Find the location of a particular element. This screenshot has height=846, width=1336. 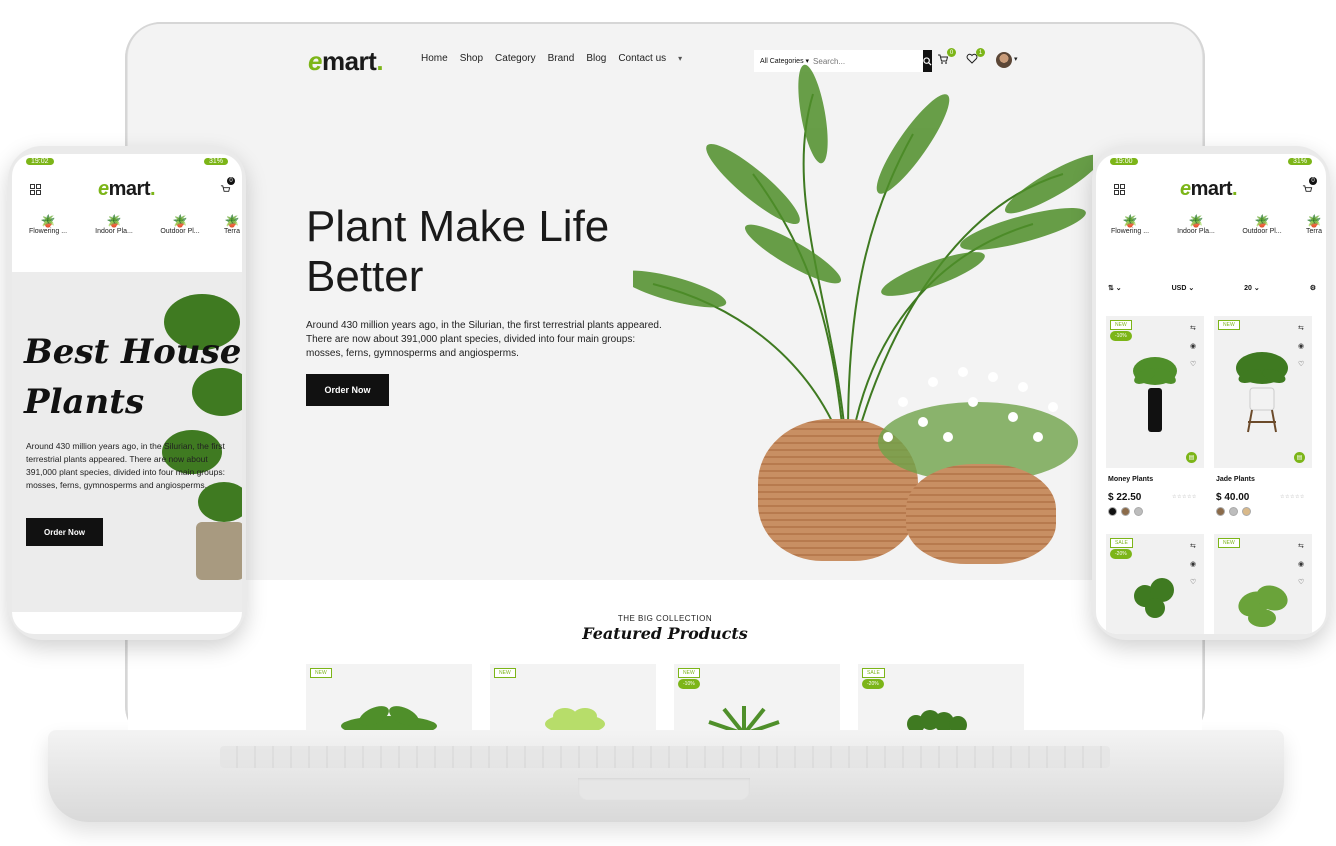

product-name: Money Plants is located at coordinates (1130, 479).